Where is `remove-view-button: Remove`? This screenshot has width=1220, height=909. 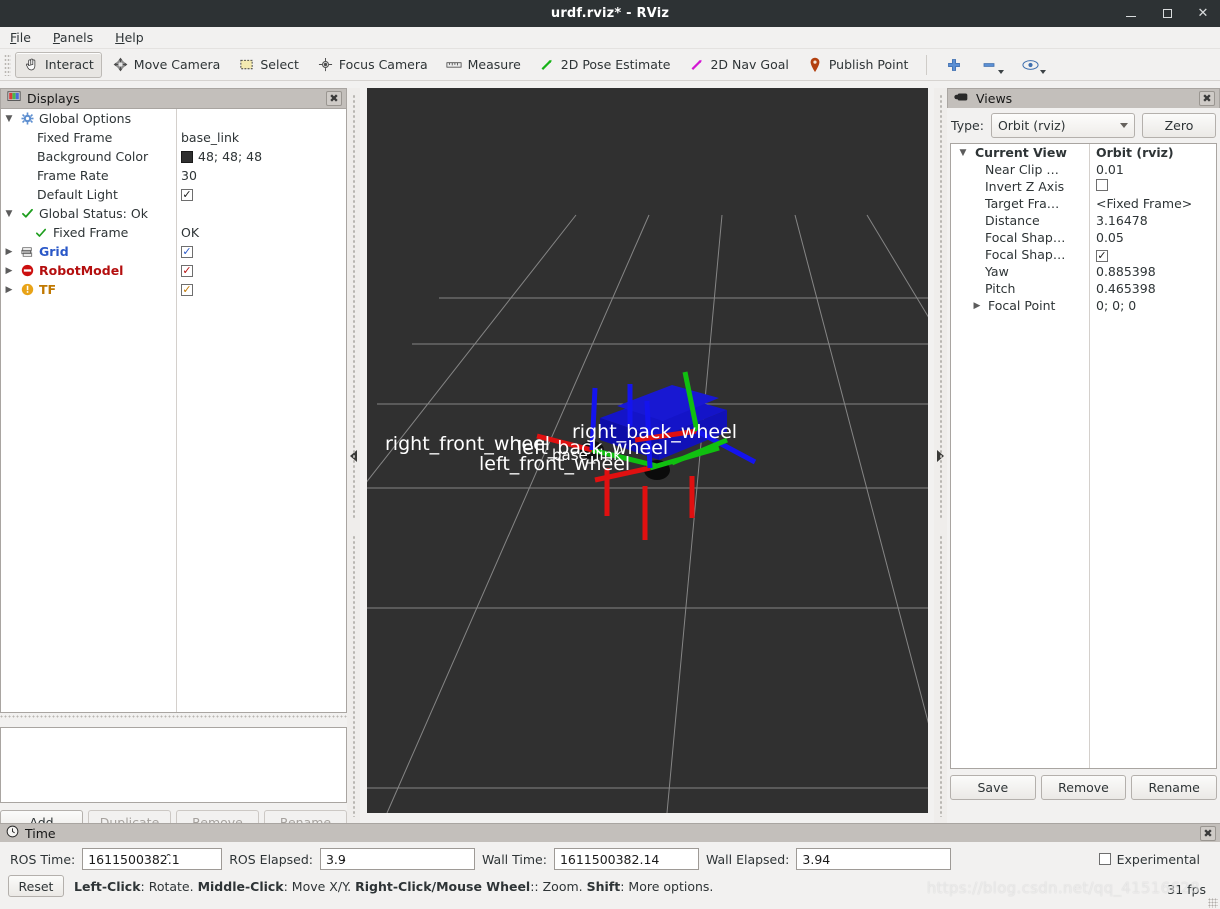 remove-view-button: Remove is located at coordinates (1083, 787).